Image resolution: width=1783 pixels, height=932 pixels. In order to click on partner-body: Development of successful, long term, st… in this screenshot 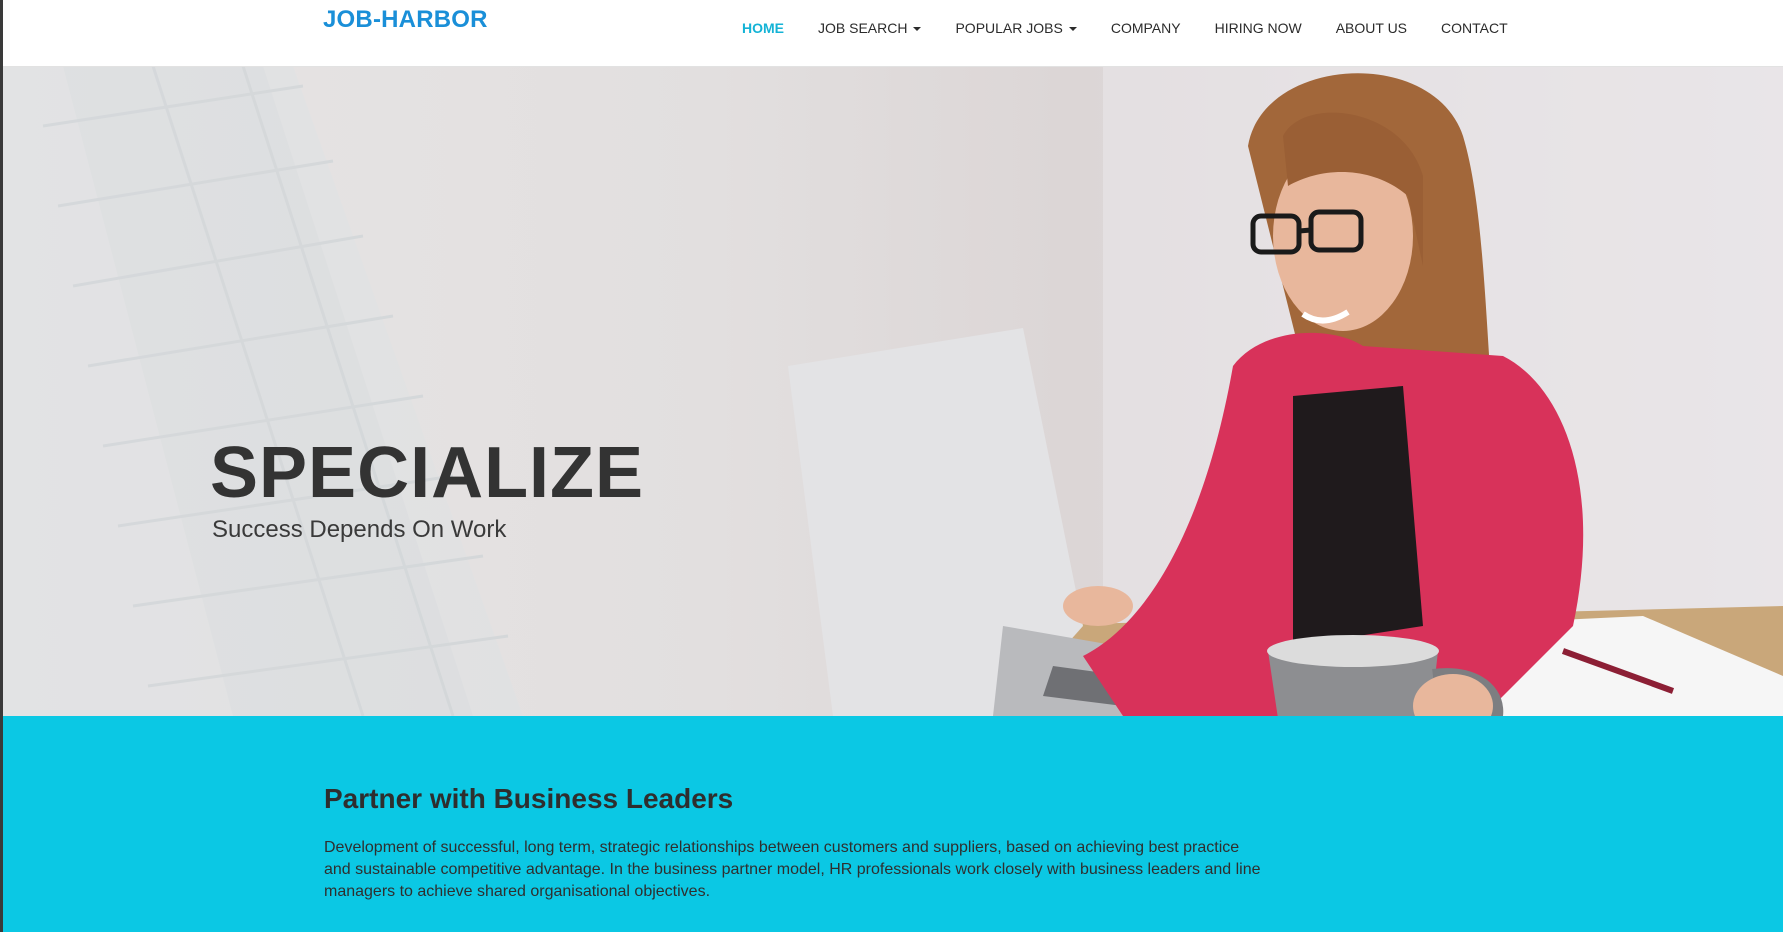, I will do `click(792, 869)`.